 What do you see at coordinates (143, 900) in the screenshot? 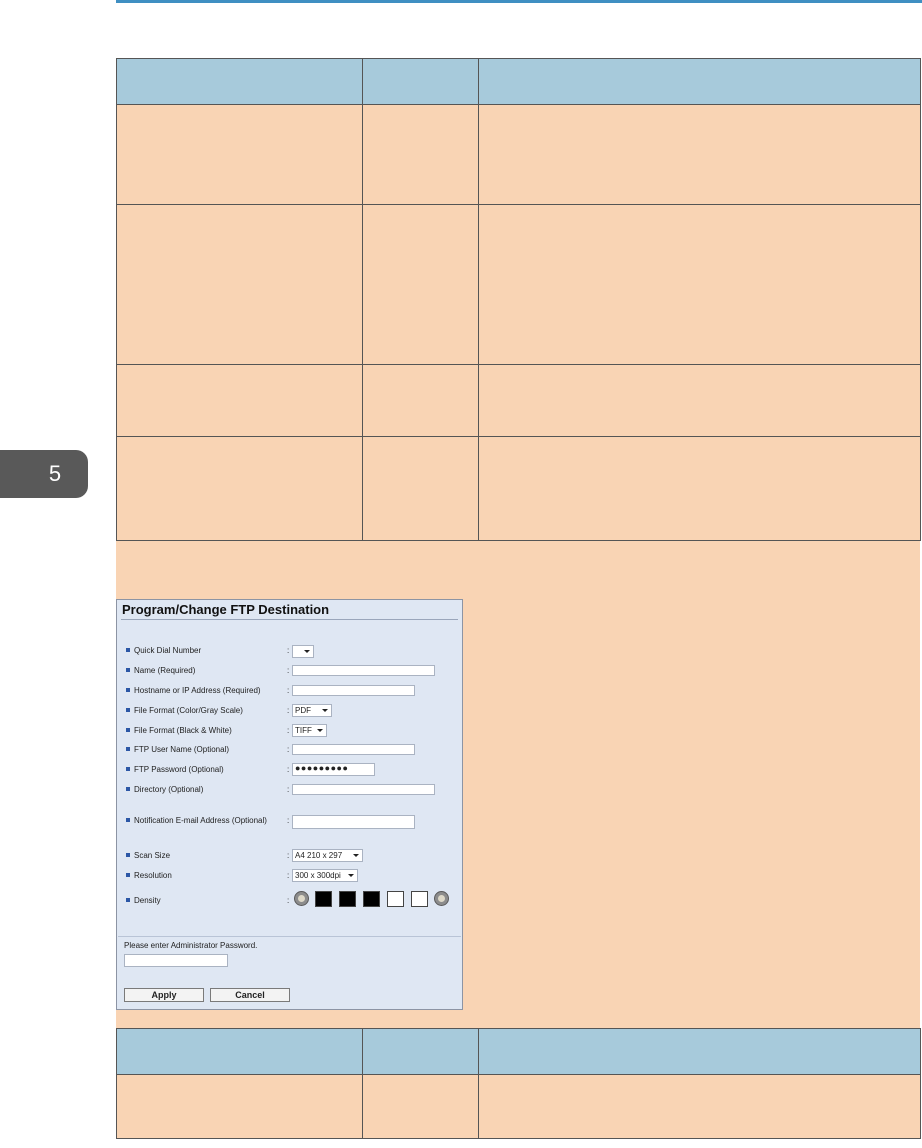
I see `density-label: Density` at bounding box center [143, 900].